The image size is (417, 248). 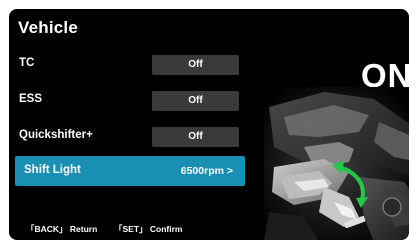 I want to click on menu-item-label: Shift Light, so click(x=52, y=170).